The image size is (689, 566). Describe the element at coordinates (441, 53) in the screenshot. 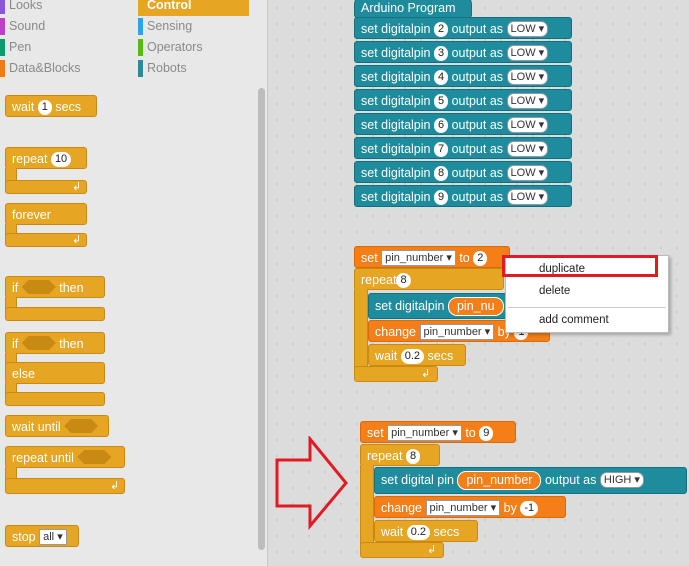

I see `pin-input: 3` at that location.